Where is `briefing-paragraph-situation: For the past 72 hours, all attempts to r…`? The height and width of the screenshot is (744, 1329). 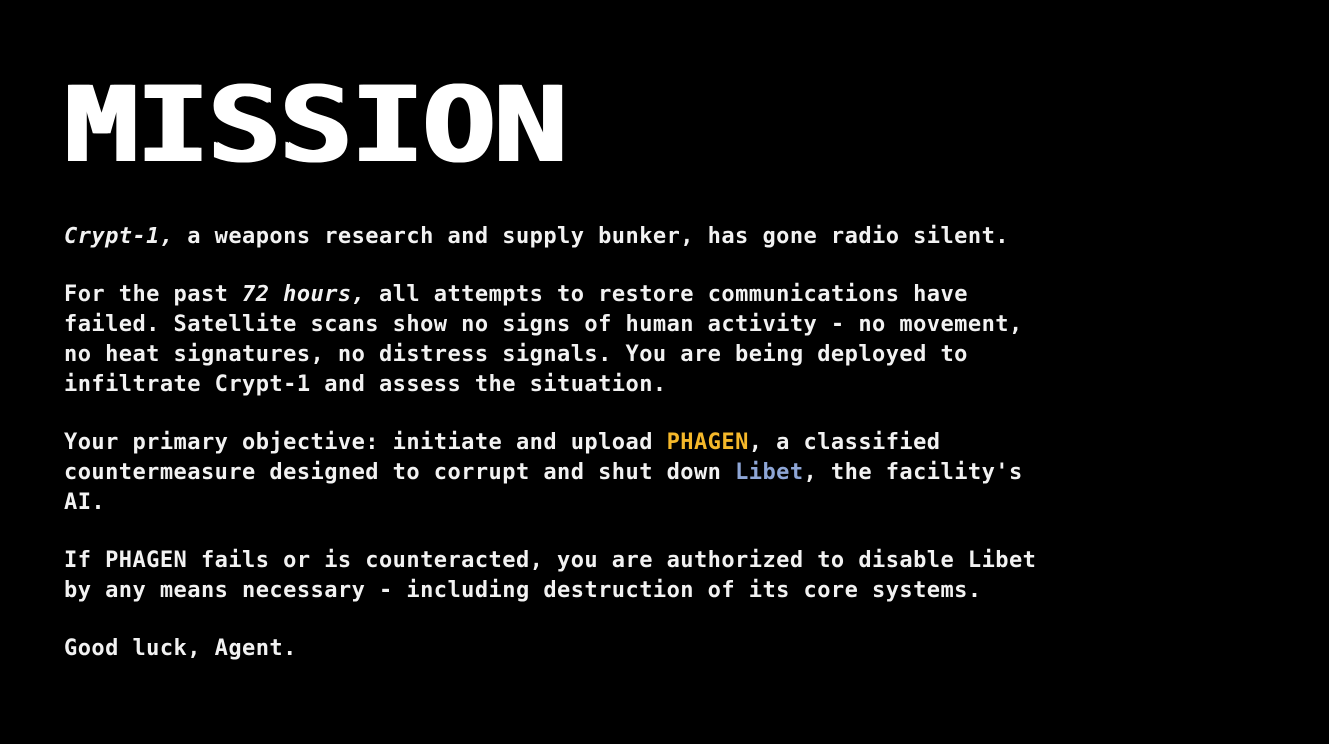
briefing-paragraph-situation: For the past 72 hours, all attempts to r… is located at coordinates (664, 340).